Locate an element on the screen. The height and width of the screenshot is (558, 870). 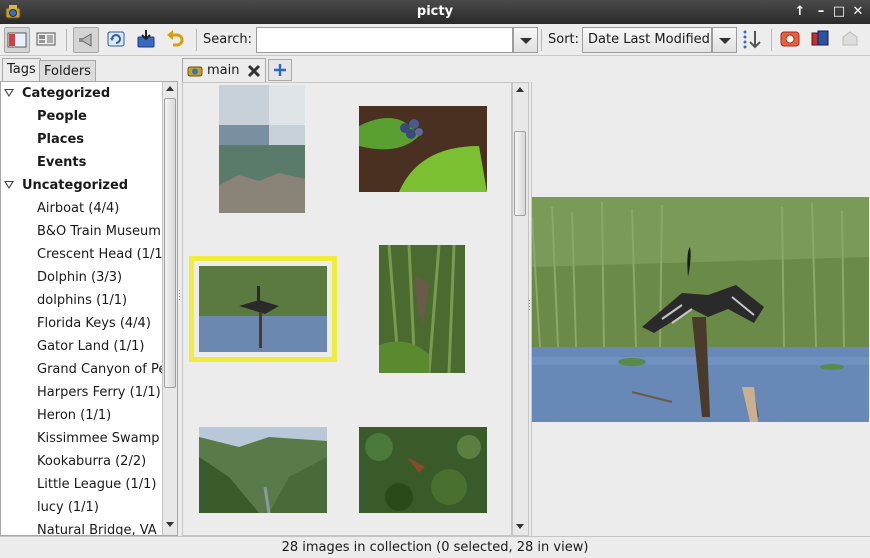
gallery-scrollbar is located at coordinates (520, 309).